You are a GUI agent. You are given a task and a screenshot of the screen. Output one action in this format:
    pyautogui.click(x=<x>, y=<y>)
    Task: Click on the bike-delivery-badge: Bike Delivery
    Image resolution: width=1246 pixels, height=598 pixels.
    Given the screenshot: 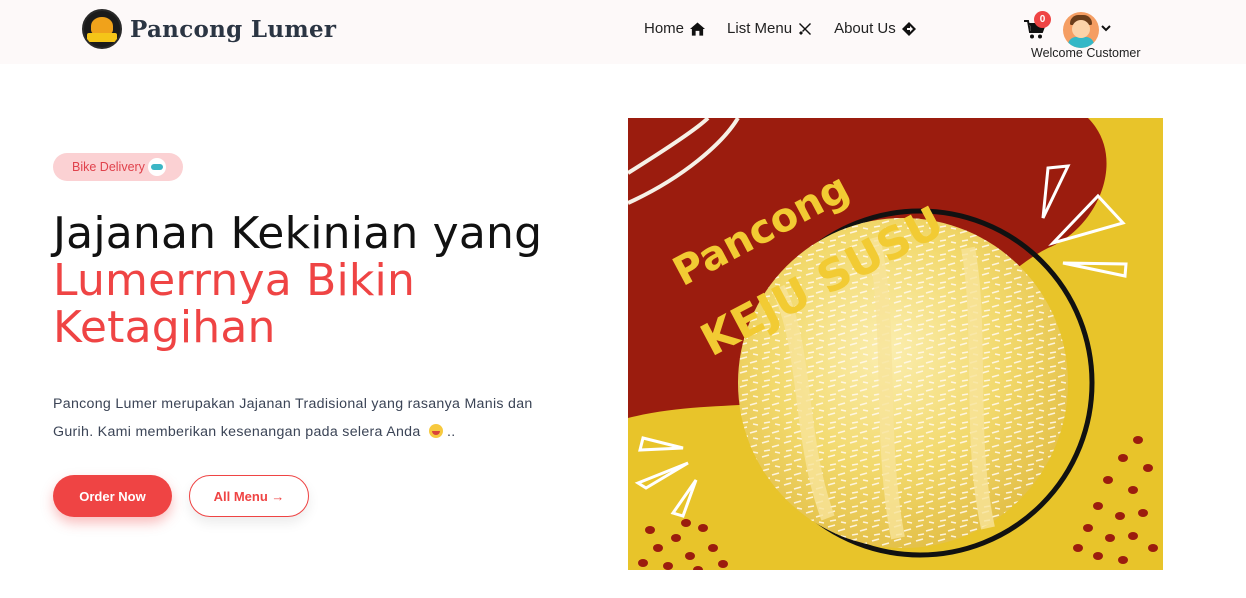 What is the action you would take?
    pyautogui.click(x=118, y=167)
    